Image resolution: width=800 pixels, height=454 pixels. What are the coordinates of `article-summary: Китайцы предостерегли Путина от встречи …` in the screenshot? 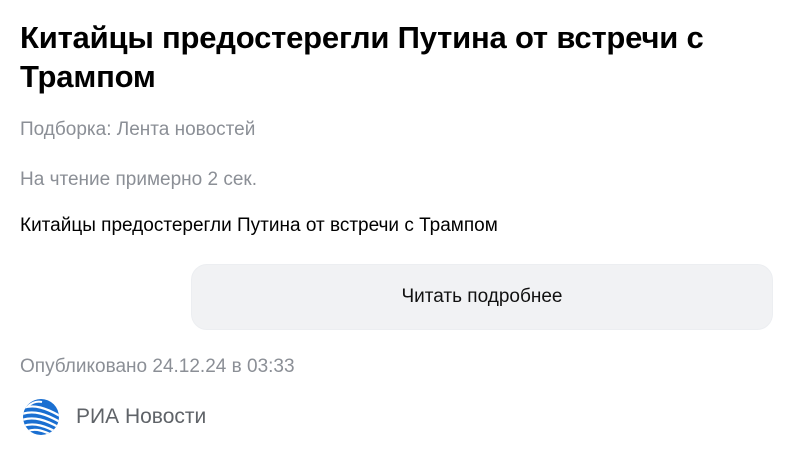 It's located at (259, 225).